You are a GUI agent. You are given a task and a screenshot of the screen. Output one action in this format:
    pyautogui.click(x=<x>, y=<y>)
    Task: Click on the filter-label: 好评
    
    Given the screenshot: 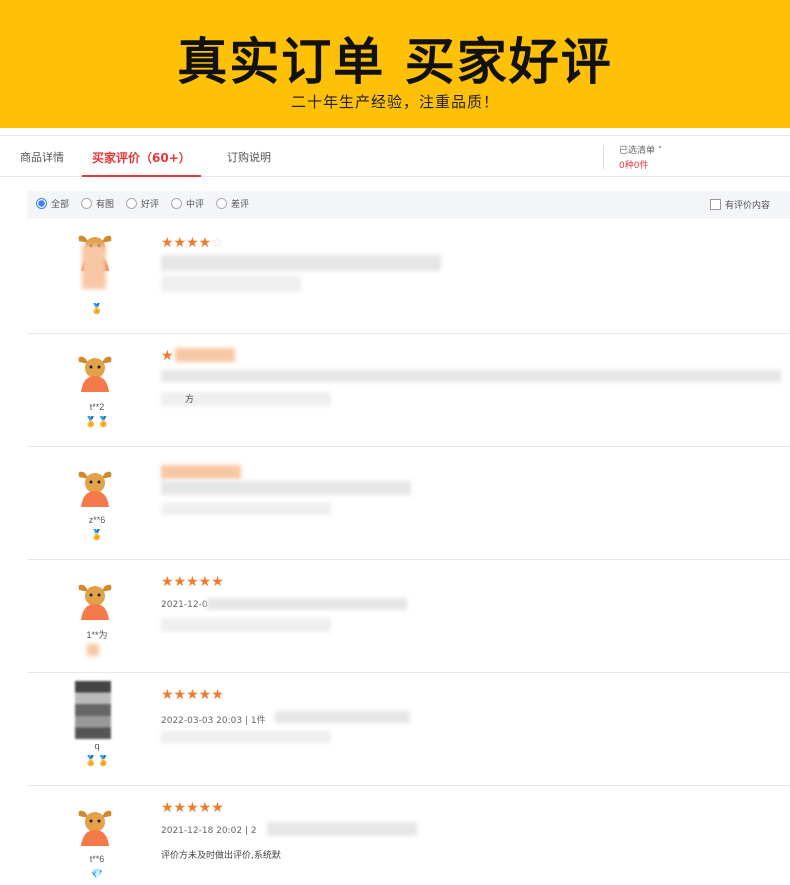 What is the action you would take?
    pyautogui.click(x=150, y=205)
    